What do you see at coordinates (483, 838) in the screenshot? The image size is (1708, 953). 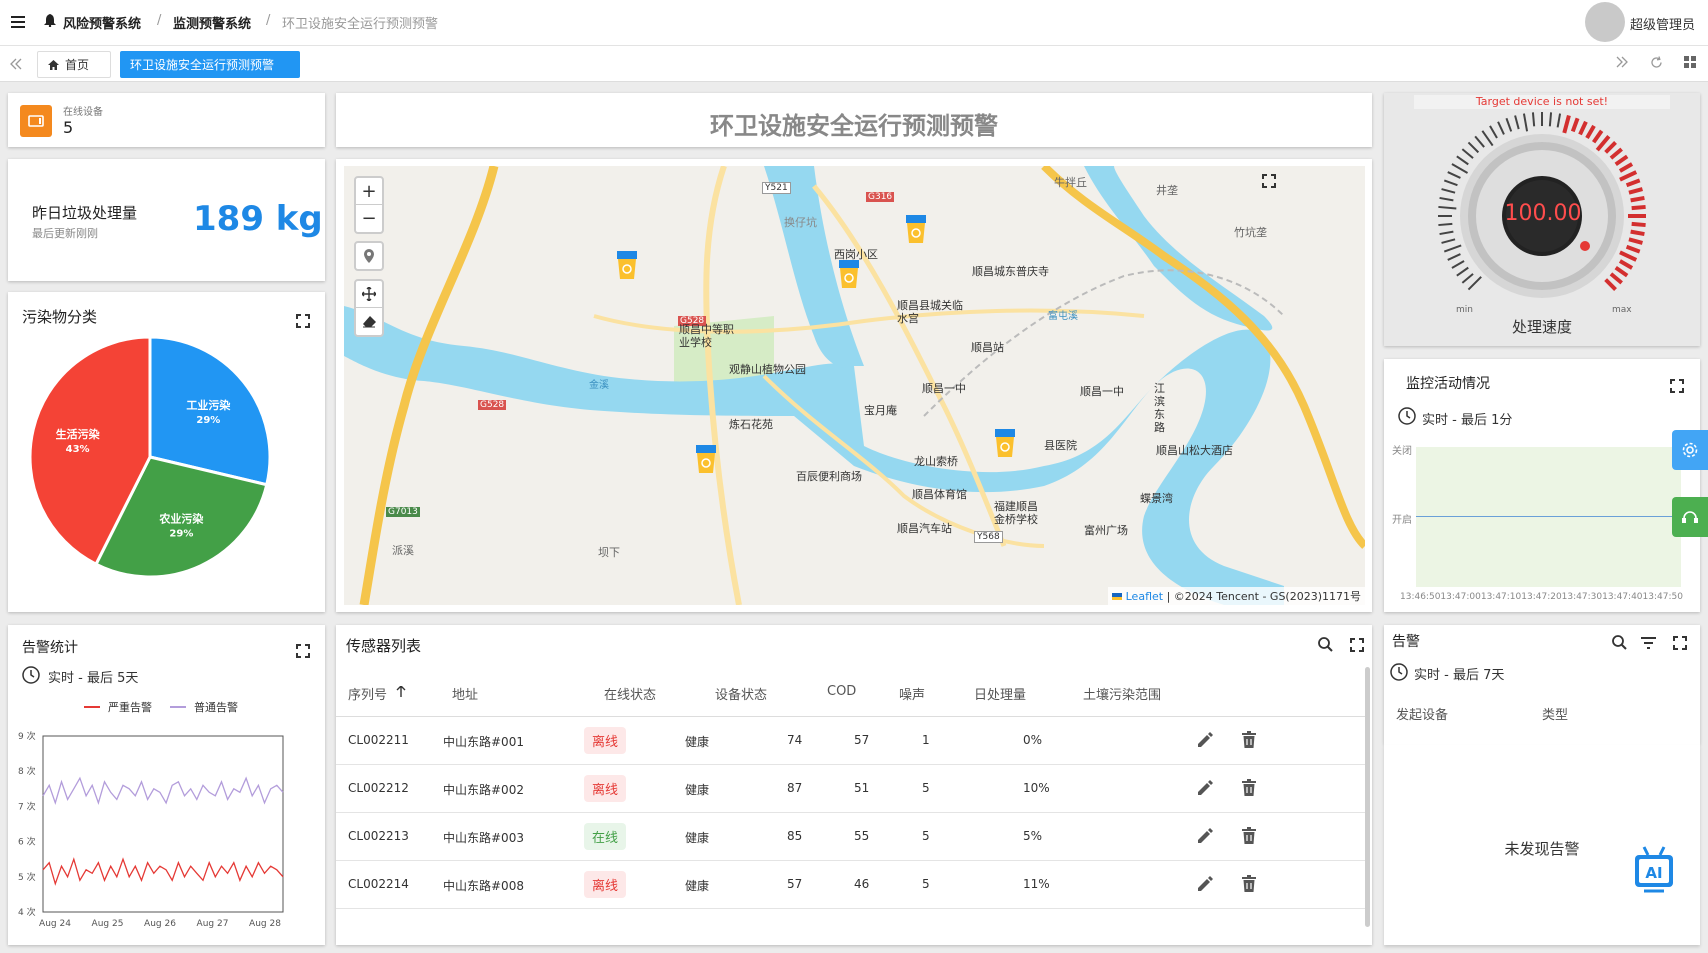 I see `cell-address: 中山东路#003` at bounding box center [483, 838].